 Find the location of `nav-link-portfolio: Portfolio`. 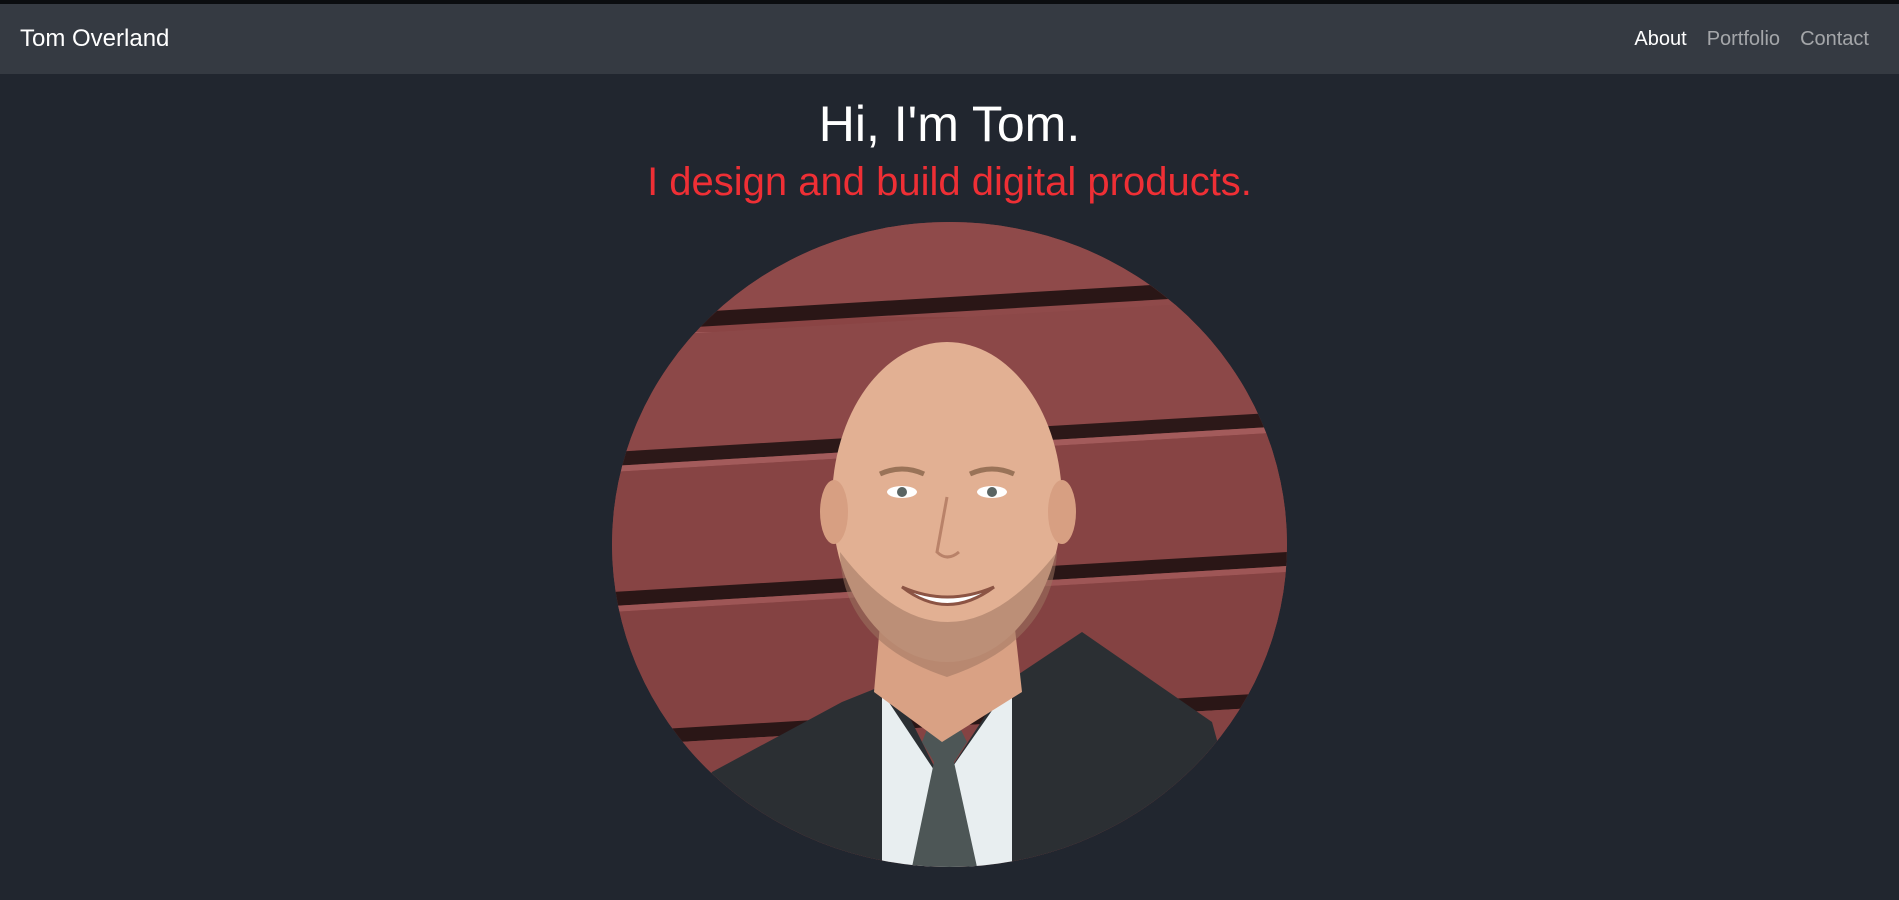

nav-link-portfolio: Portfolio is located at coordinates (1743, 39).